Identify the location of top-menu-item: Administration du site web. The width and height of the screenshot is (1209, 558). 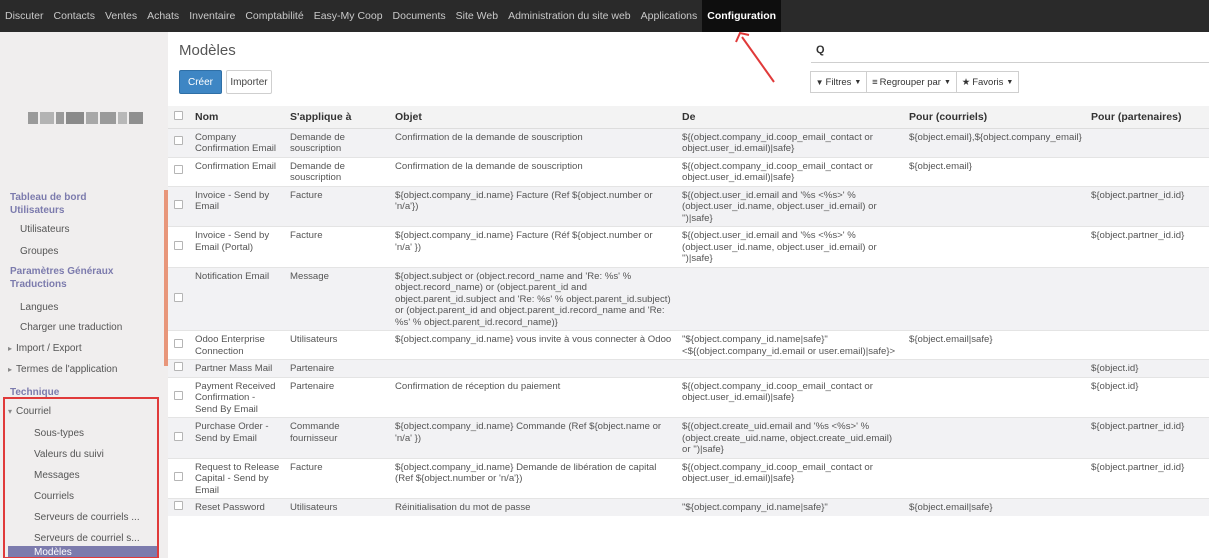
(569, 16).